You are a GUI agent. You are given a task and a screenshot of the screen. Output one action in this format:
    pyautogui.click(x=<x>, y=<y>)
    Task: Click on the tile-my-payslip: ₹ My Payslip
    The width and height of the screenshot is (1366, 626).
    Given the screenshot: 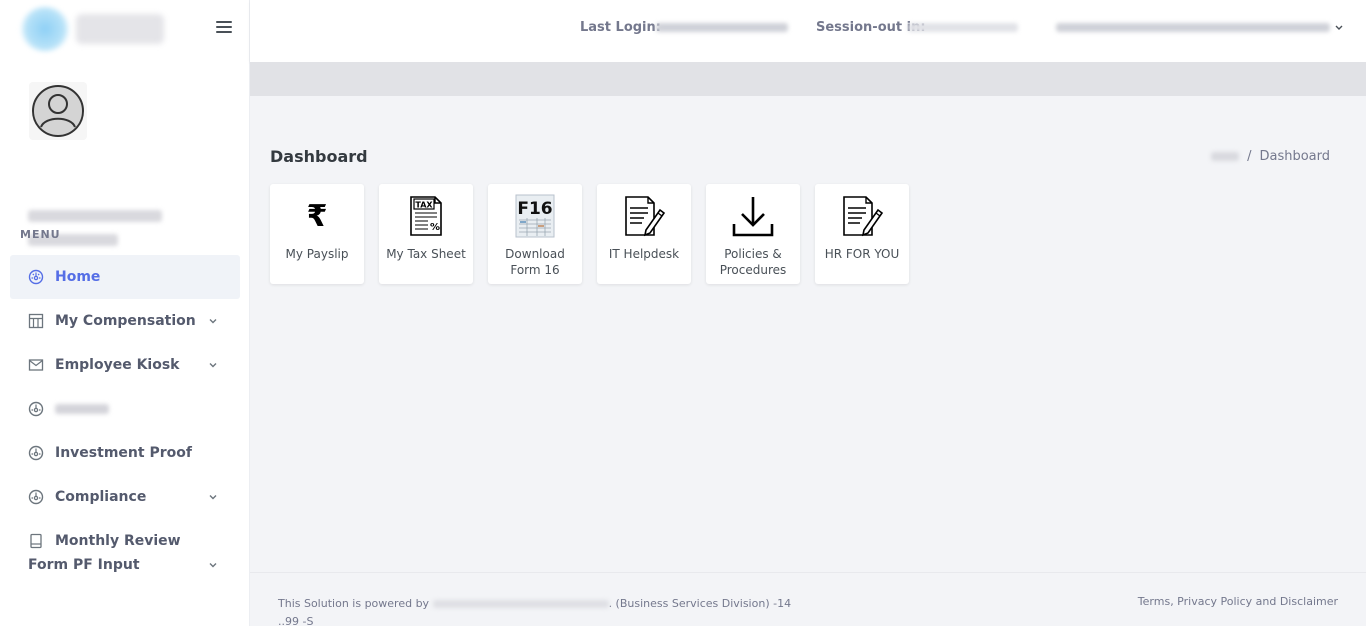 What is the action you would take?
    pyautogui.click(x=317, y=234)
    